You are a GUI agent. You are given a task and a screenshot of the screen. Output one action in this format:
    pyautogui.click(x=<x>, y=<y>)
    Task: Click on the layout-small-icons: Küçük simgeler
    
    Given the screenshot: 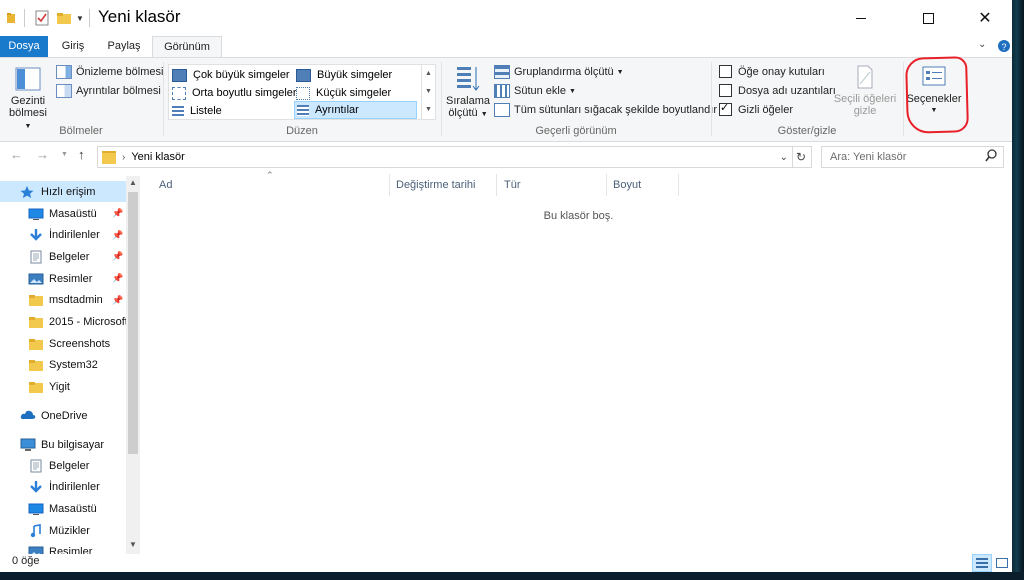 What is the action you would take?
    pyautogui.click(x=343, y=93)
    